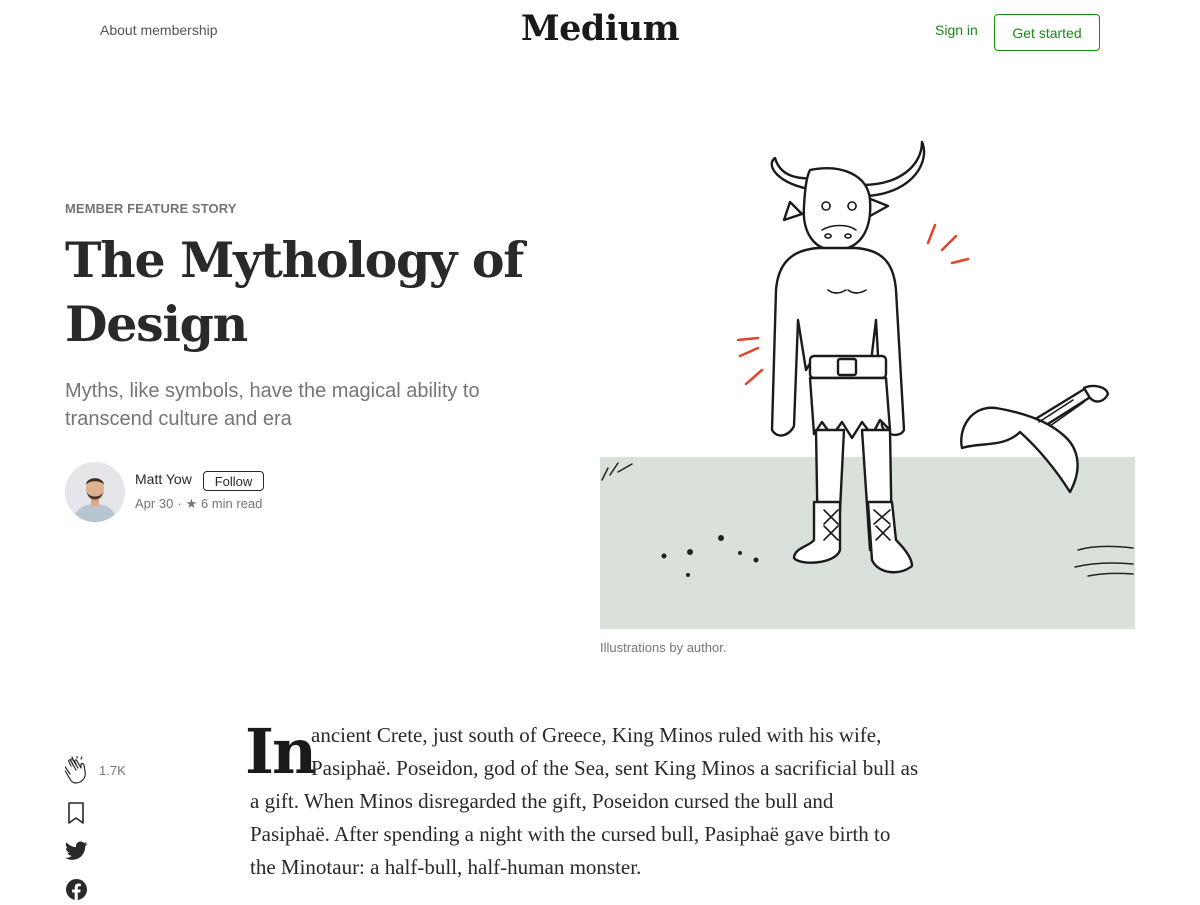  I want to click on author-avatar, so click(95, 492).